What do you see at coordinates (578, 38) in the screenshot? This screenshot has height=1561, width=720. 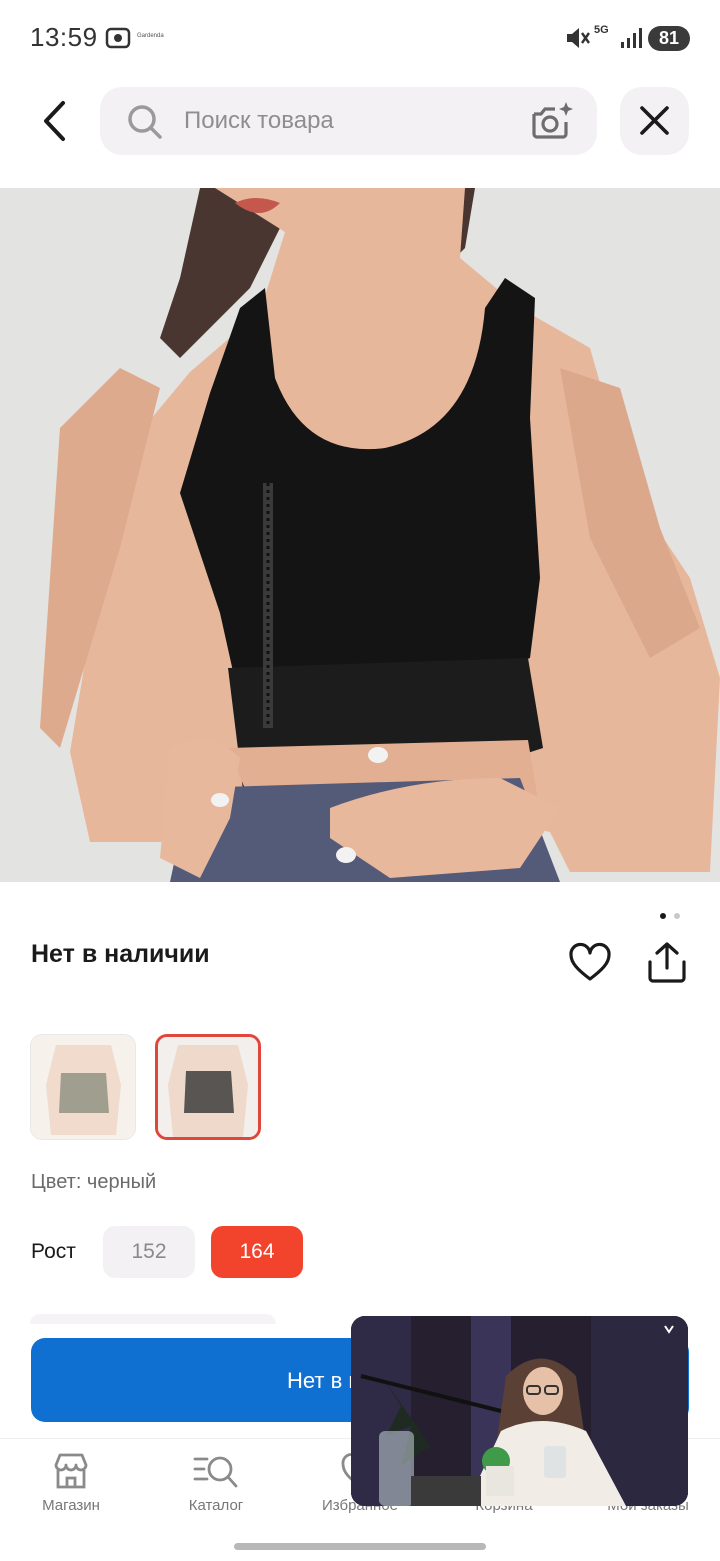 I see `mute-icon` at bounding box center [578, 38].